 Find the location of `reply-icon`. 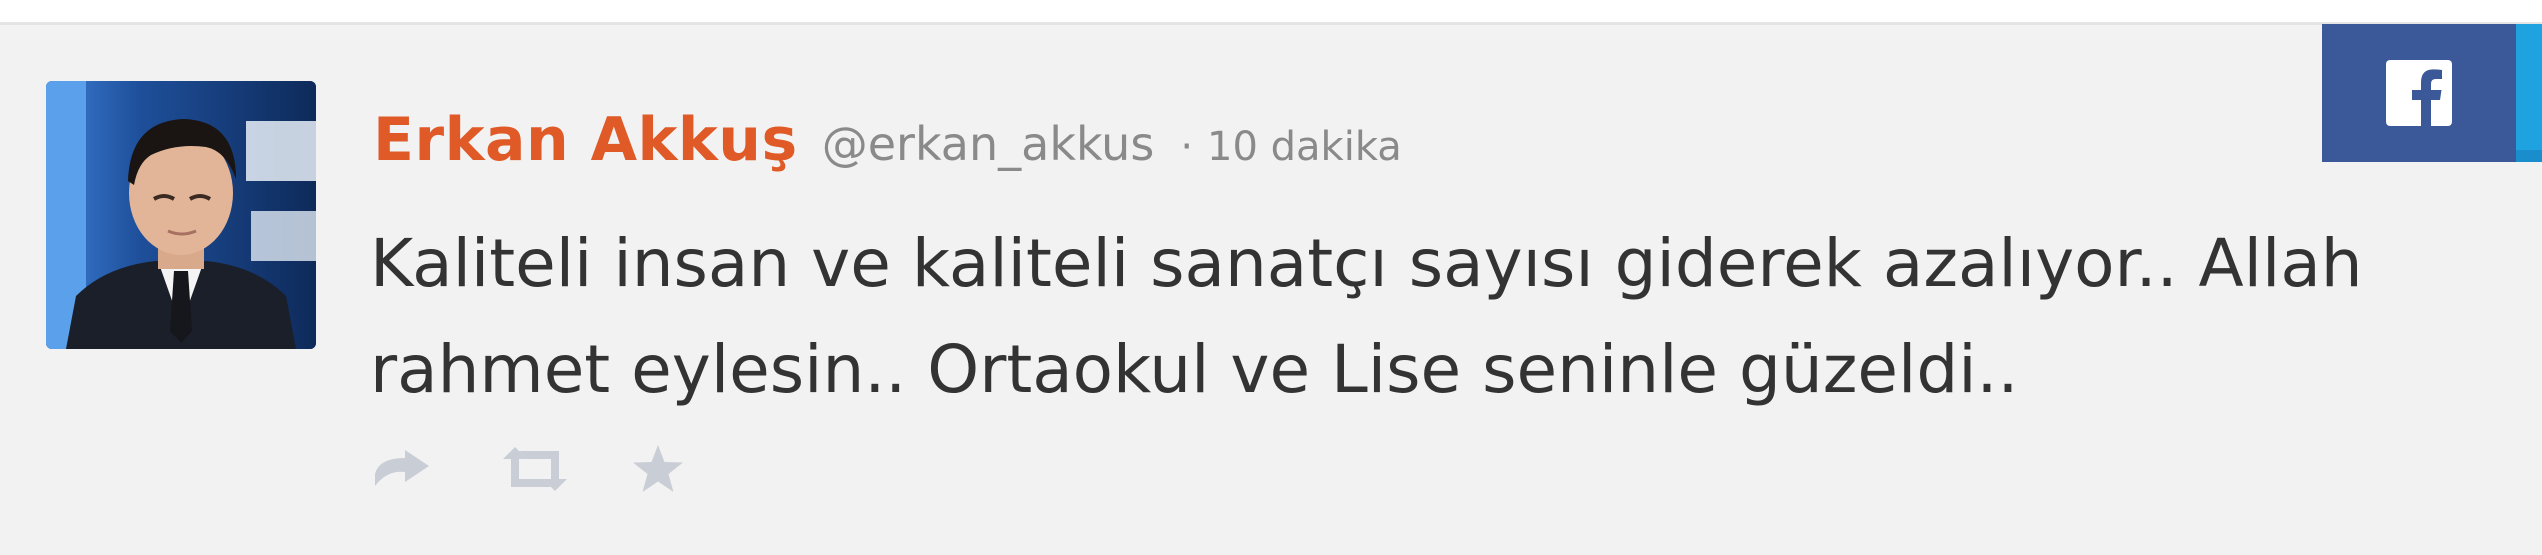

reply-icon is located at coordinates (402, 468).